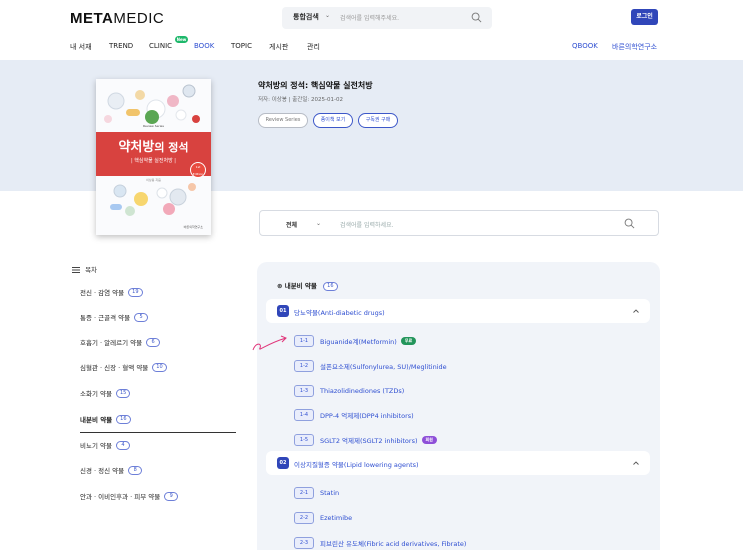  What do you see at coordinates (121, 46) in the screenshot?
I see `nav-trend: TREND` at bounding box center [121, 46].